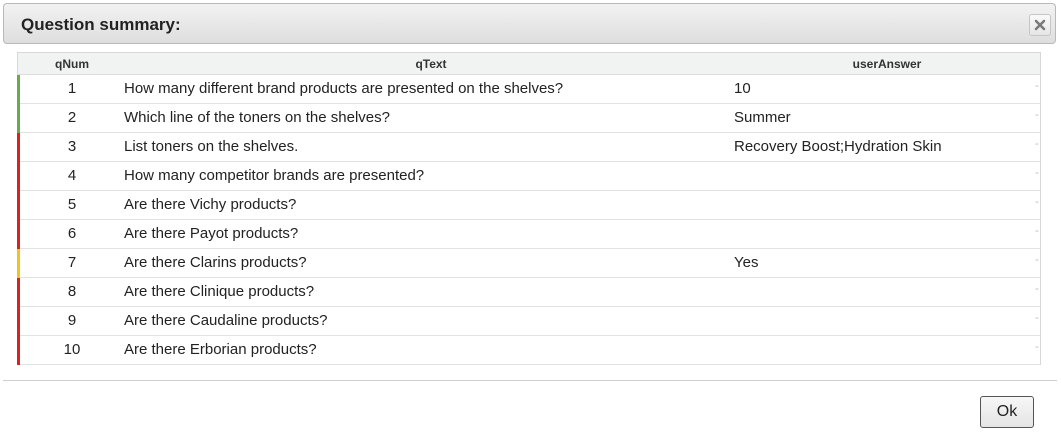 The width and height of the screenshot is (1061, 439). What do you see at coordinates (211, 146) in the screenshot?
I see `cell-qtext: List toners on the shelves.` at bounding box center [211, 146].